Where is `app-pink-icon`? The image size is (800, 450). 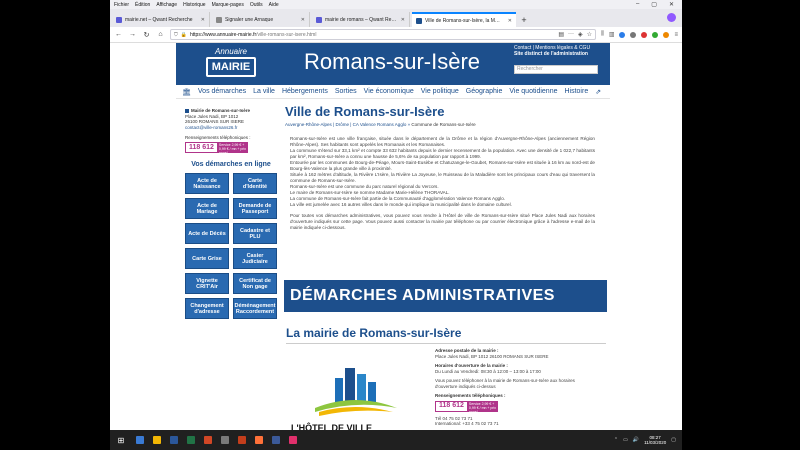
app-pink-icon is located at coordinates (293, 440).